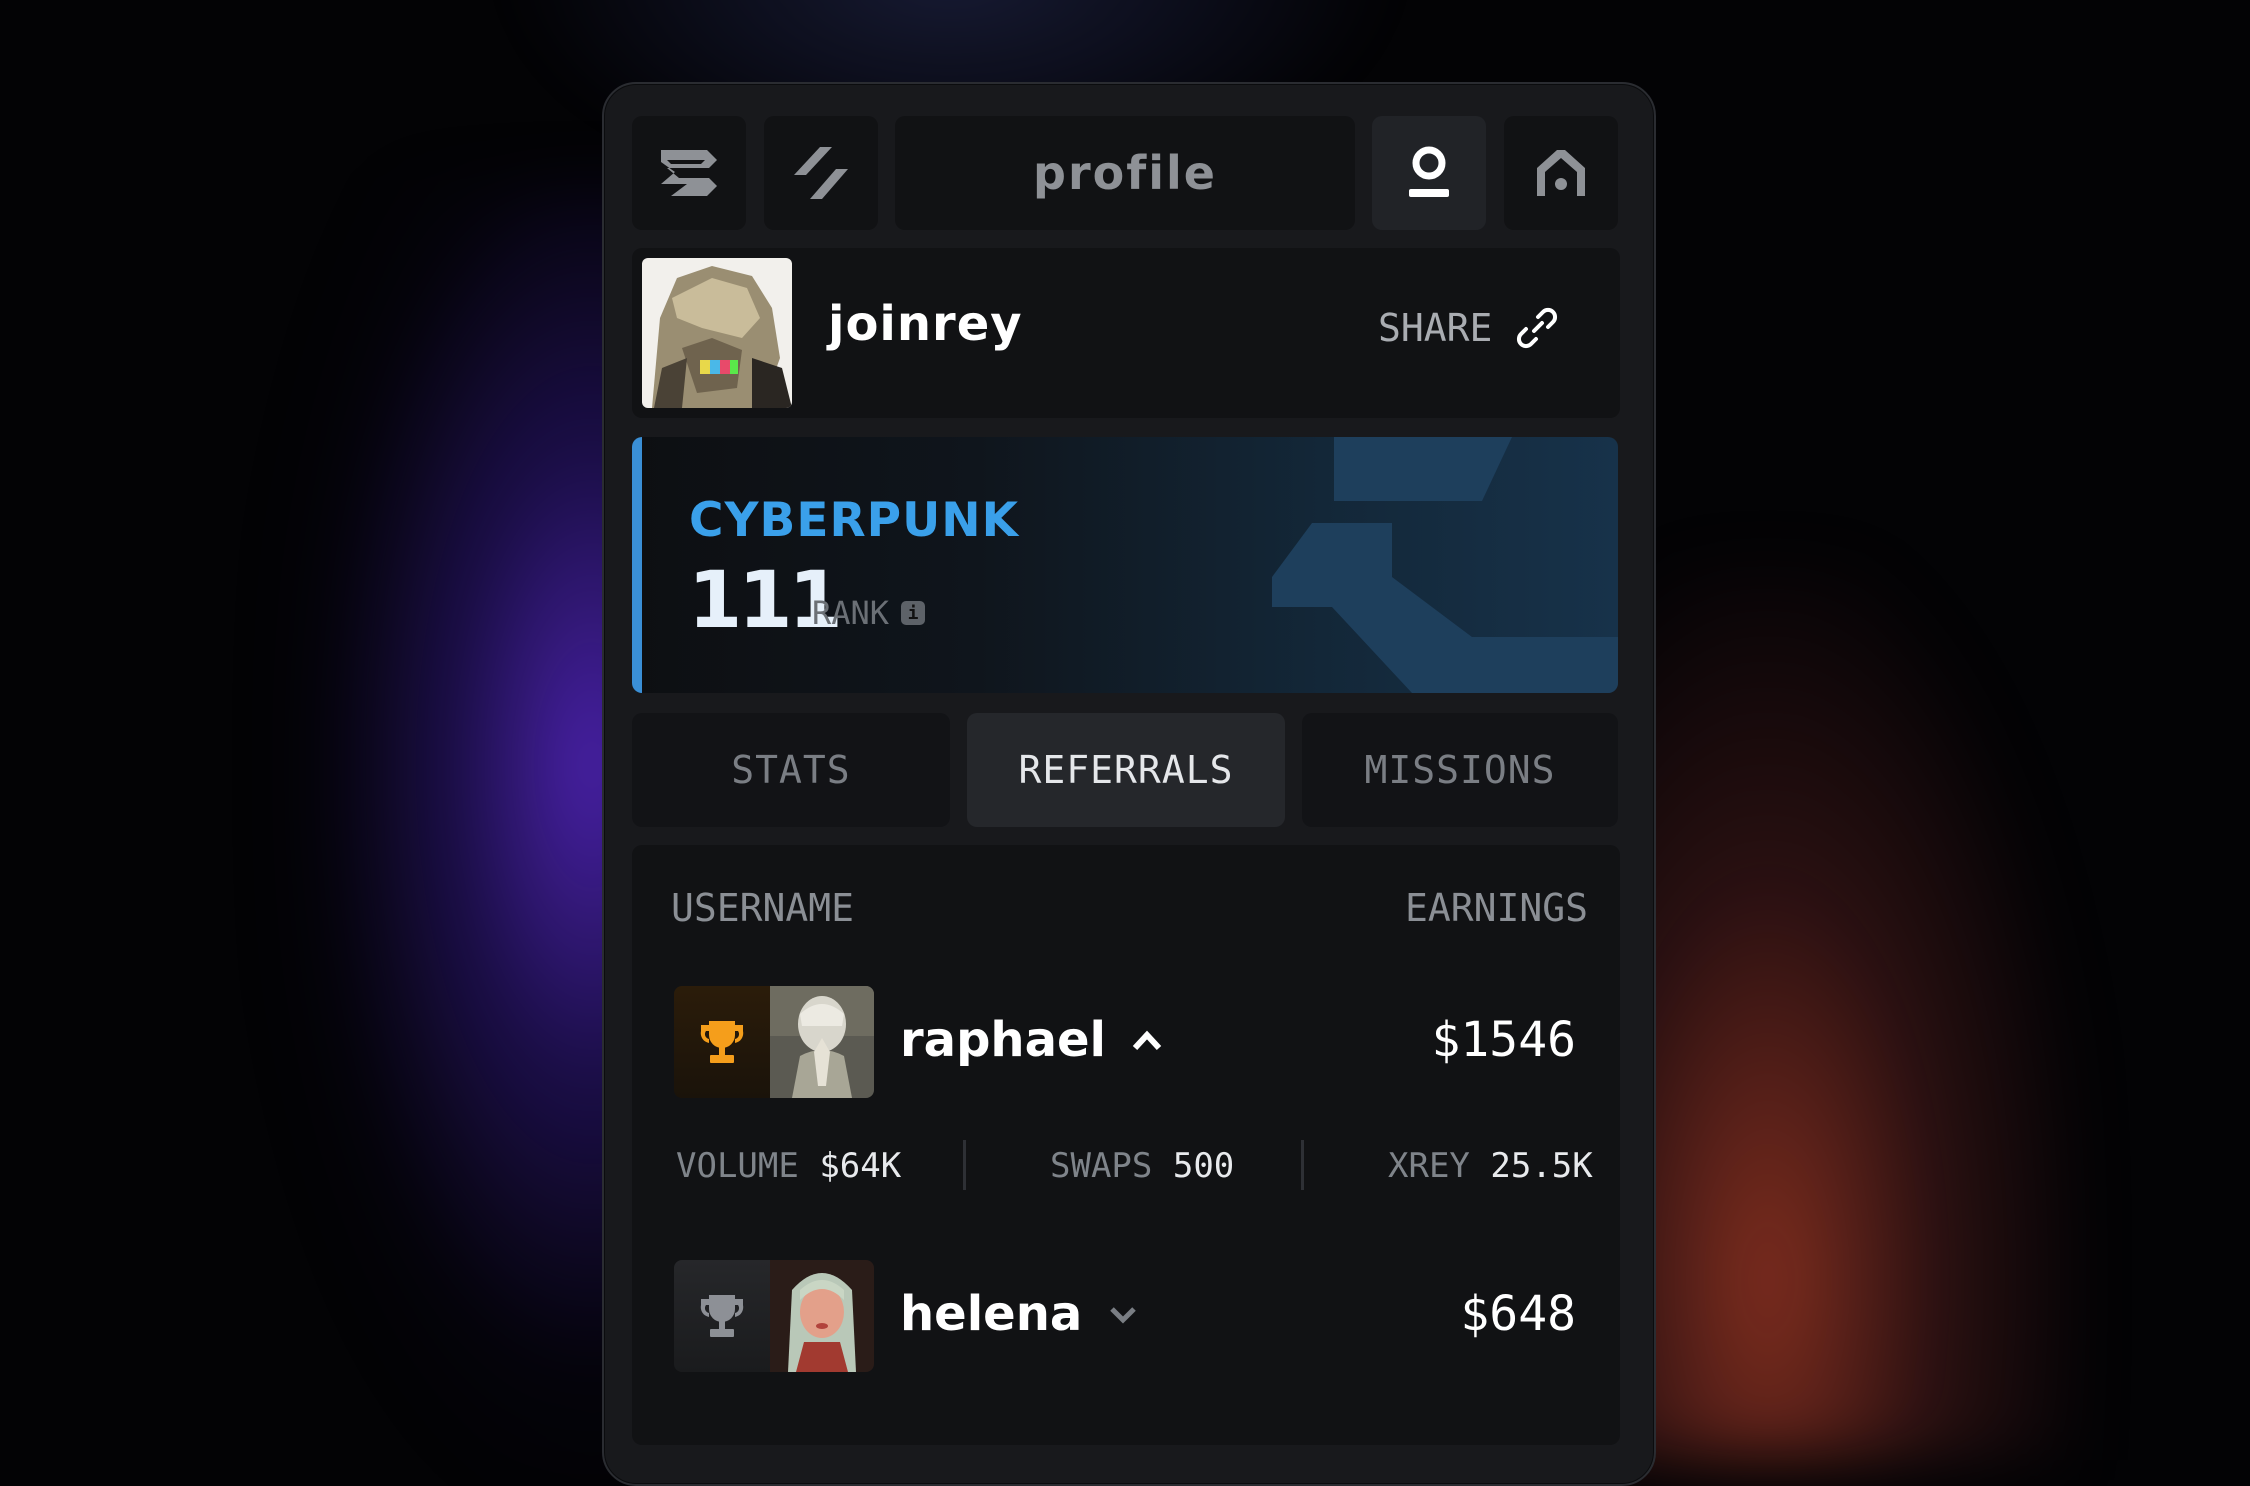  Describe the element at coordinates (1101, 1166) in the screenshot. I see `stat-label: SWAPS` at that location.